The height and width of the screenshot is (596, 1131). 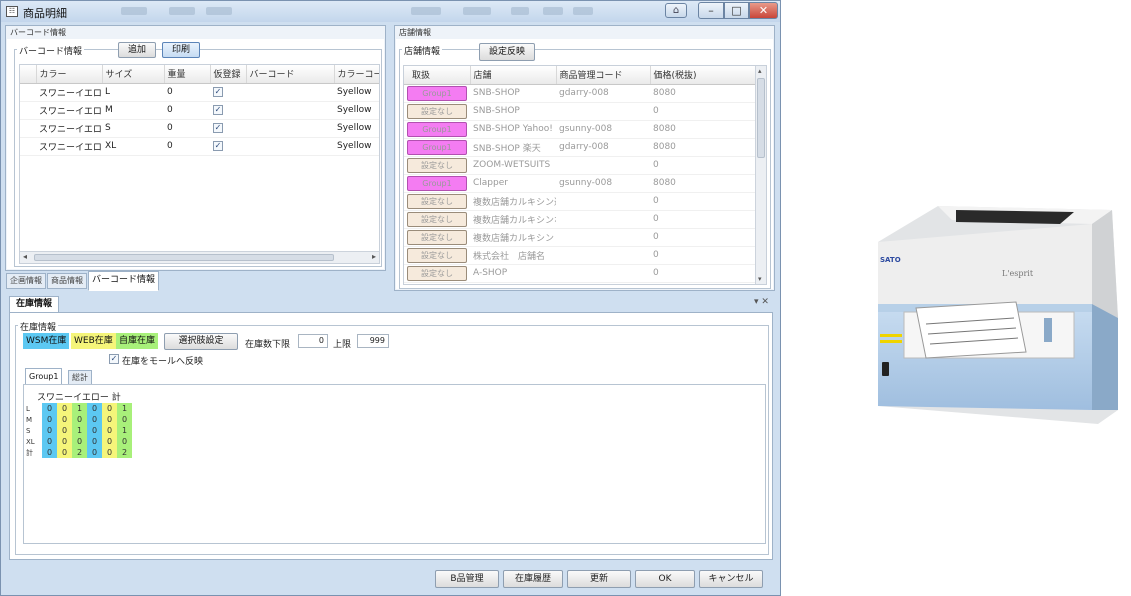 I want to click on col-size: サイズ, so click(x=133, y=74).